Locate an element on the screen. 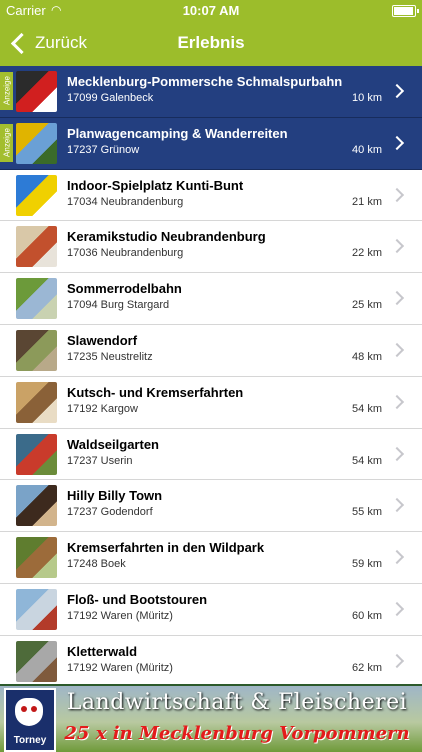 The width and height of the screenshot is (422, 752). item-title: Kletterwald is located at coordinates (102, 651).